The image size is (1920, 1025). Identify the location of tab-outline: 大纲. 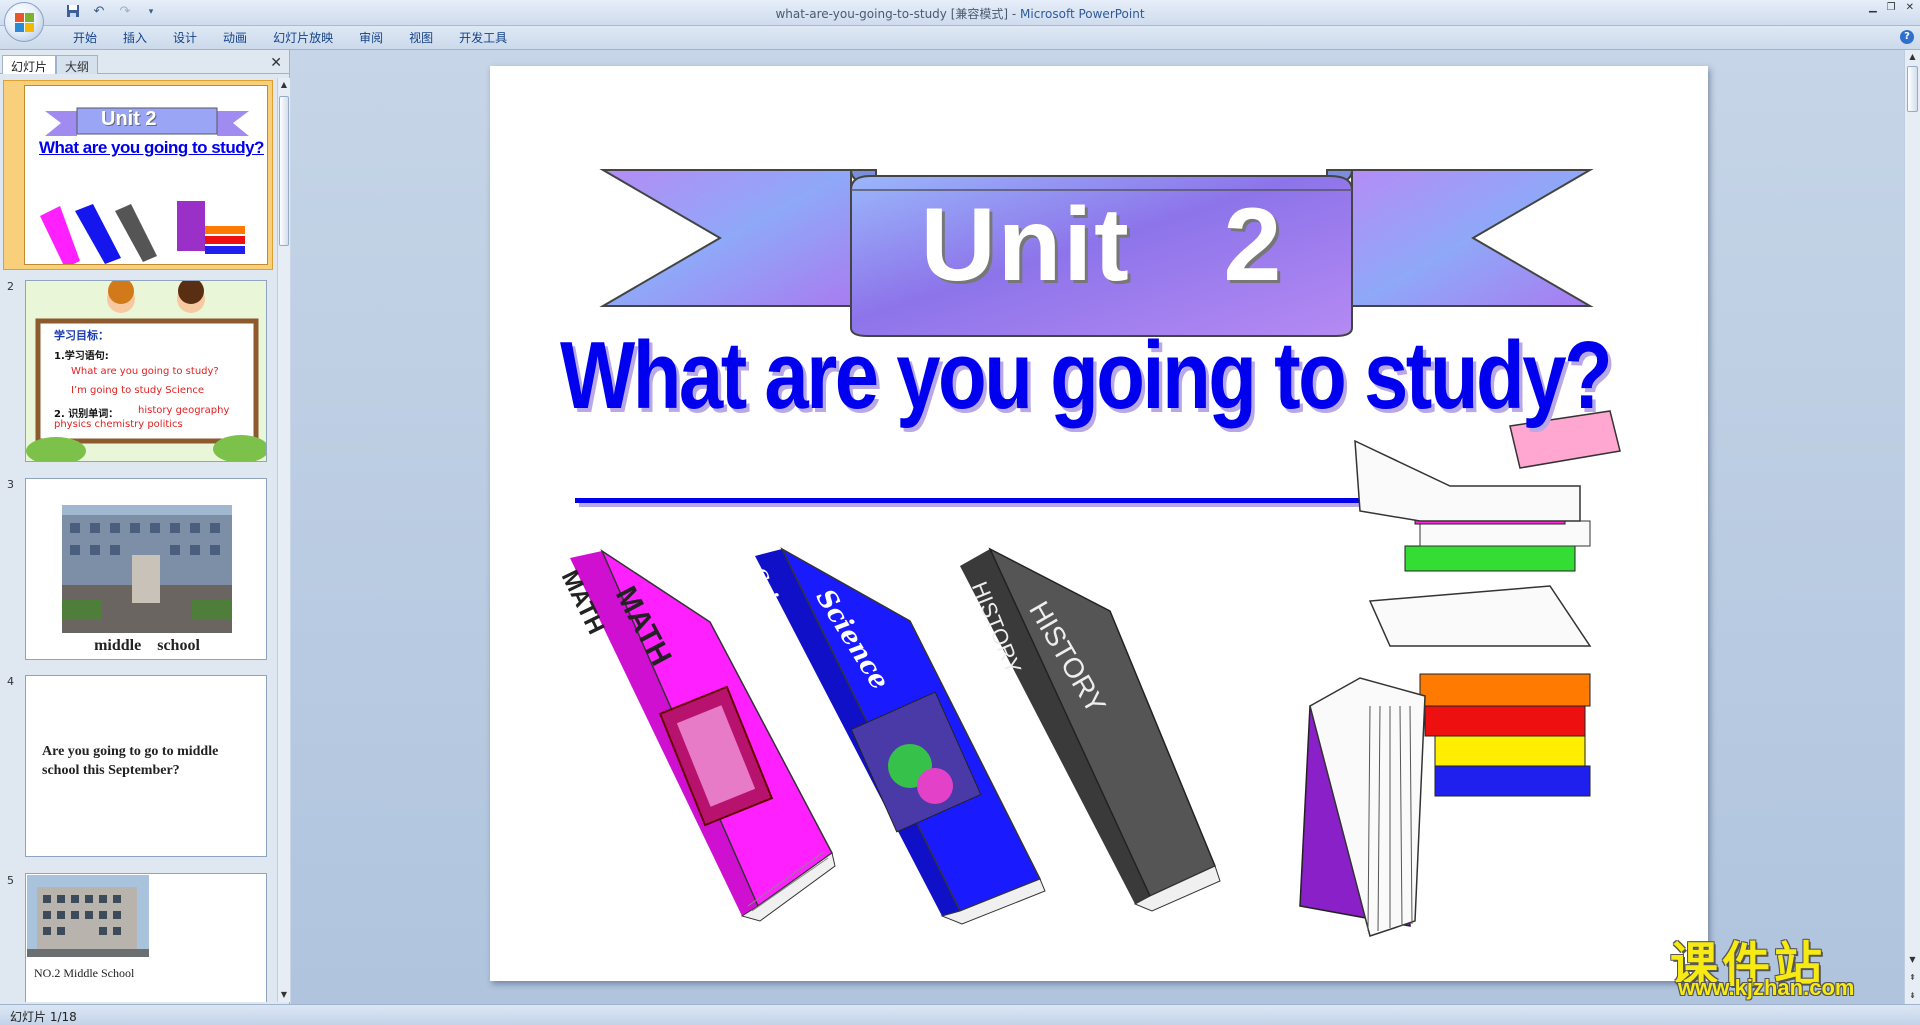
(77, 64).